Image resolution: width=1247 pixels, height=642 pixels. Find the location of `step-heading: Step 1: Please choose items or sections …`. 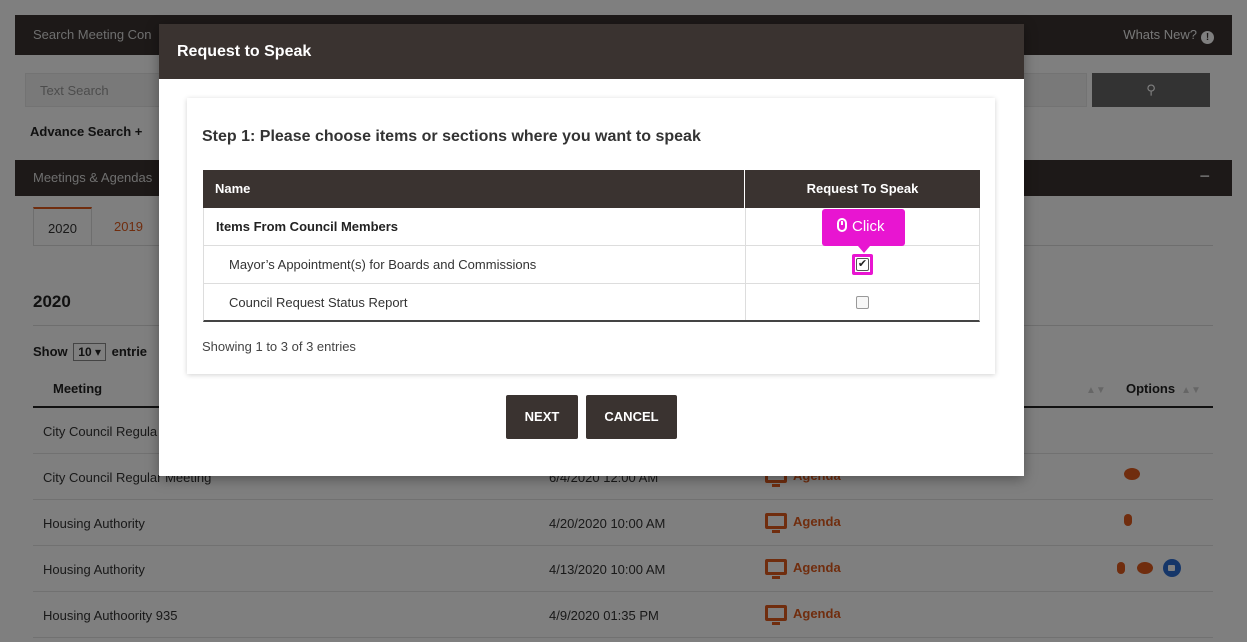

step-heading: Step 1: Please choose items or sections … is located at coordinates (451, 136).